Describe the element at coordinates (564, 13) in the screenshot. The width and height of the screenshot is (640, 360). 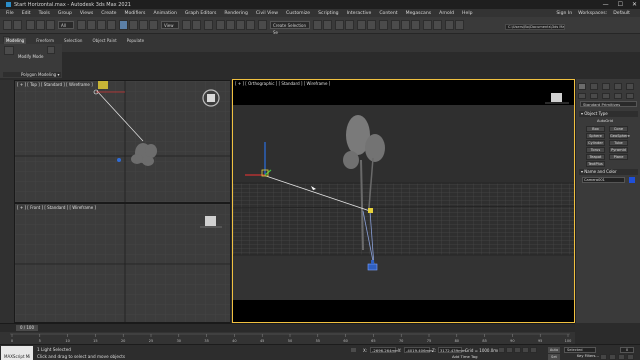
I see `sign-in-link: Sign In` at that location.